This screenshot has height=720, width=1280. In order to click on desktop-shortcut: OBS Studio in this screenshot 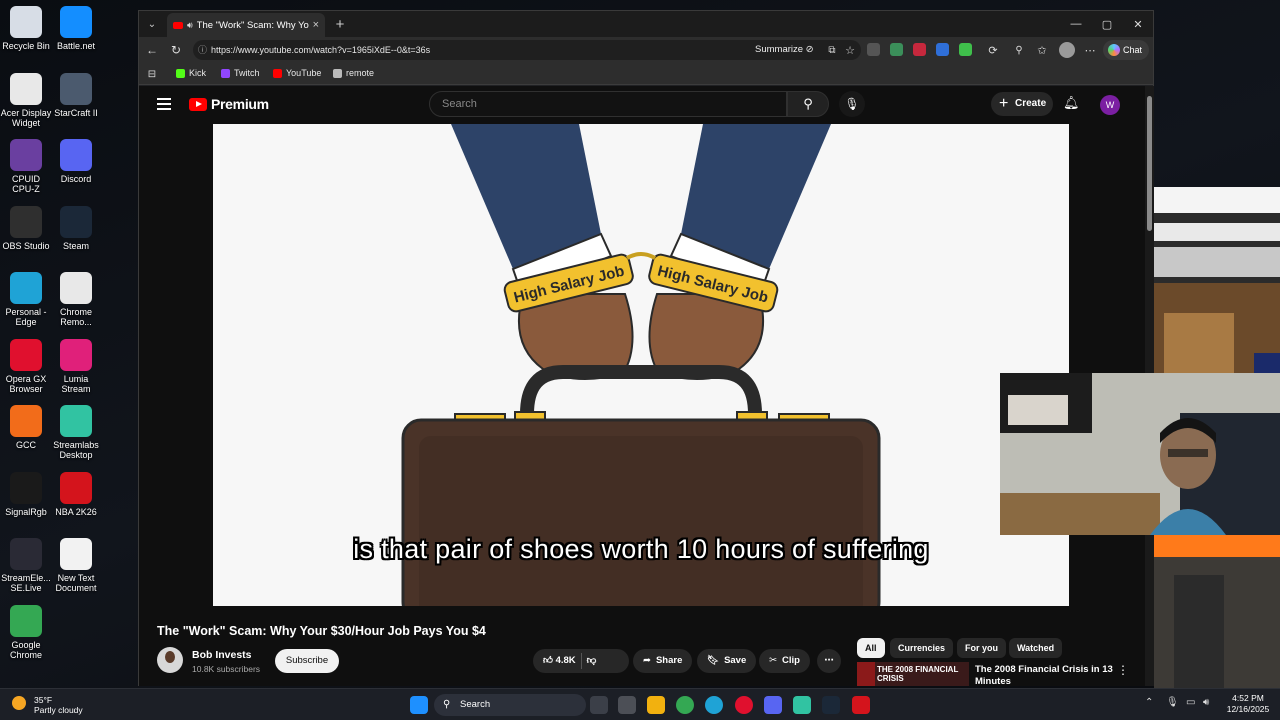, I will do `click(26, 228)`.